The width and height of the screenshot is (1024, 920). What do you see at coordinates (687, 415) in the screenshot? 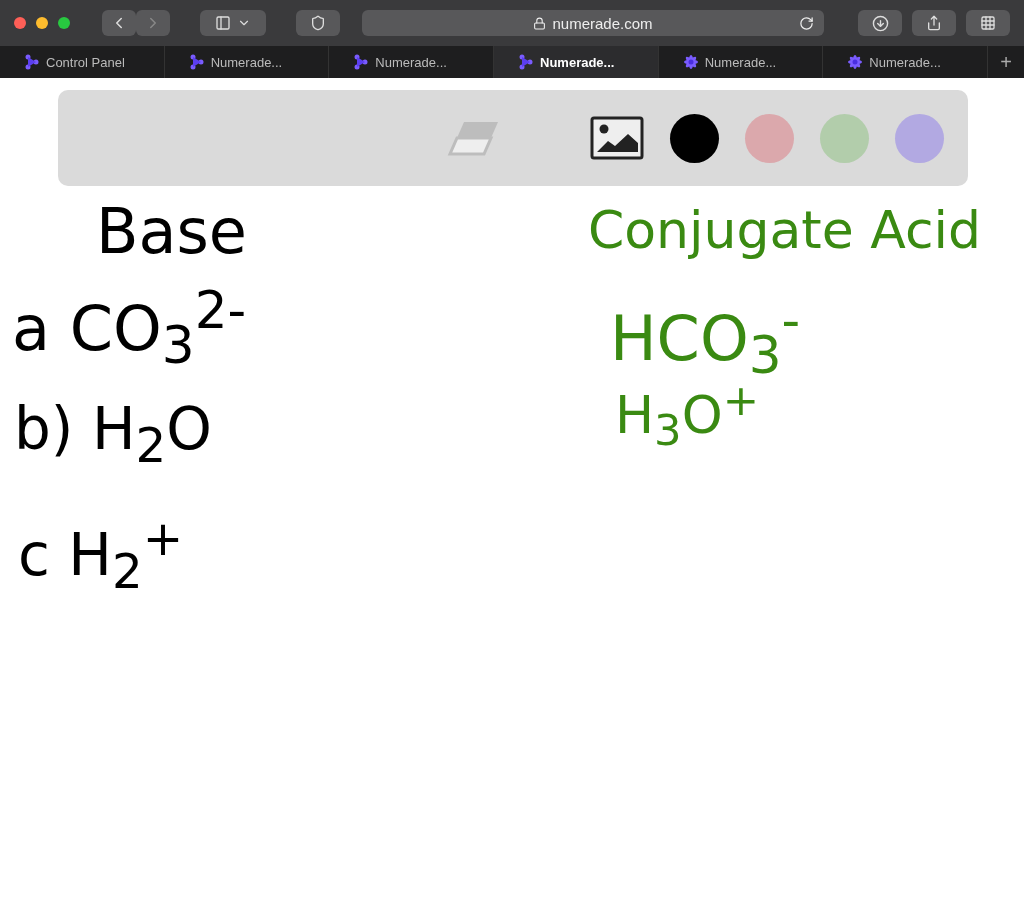
I see `handwritten-text: H$_{3}$O$^{+}$` at bounding box center [687, 415].